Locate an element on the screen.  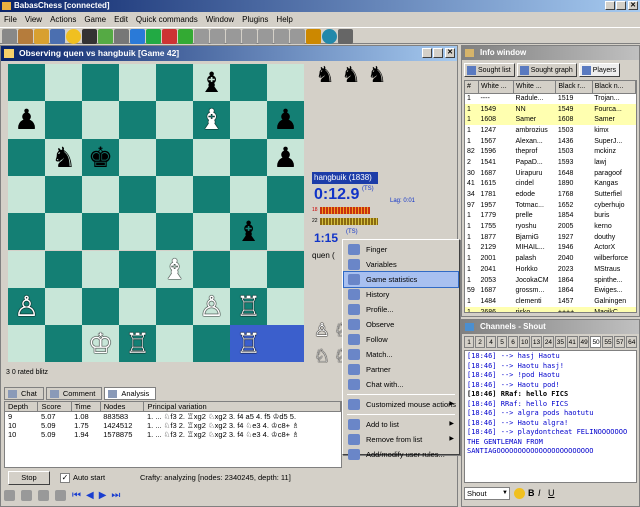
menu-actions: Actions is located at coordinates (63, 19).